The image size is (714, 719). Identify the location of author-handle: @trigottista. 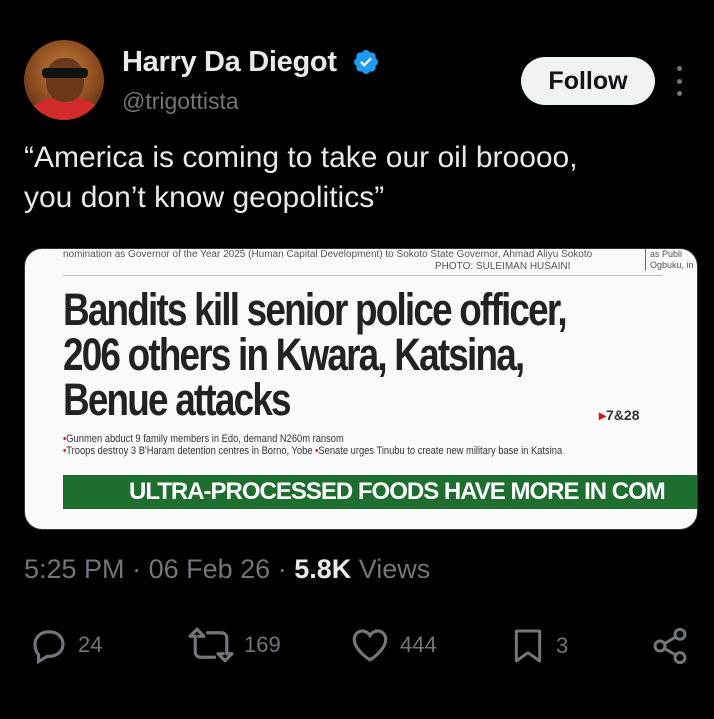
(180, 101).